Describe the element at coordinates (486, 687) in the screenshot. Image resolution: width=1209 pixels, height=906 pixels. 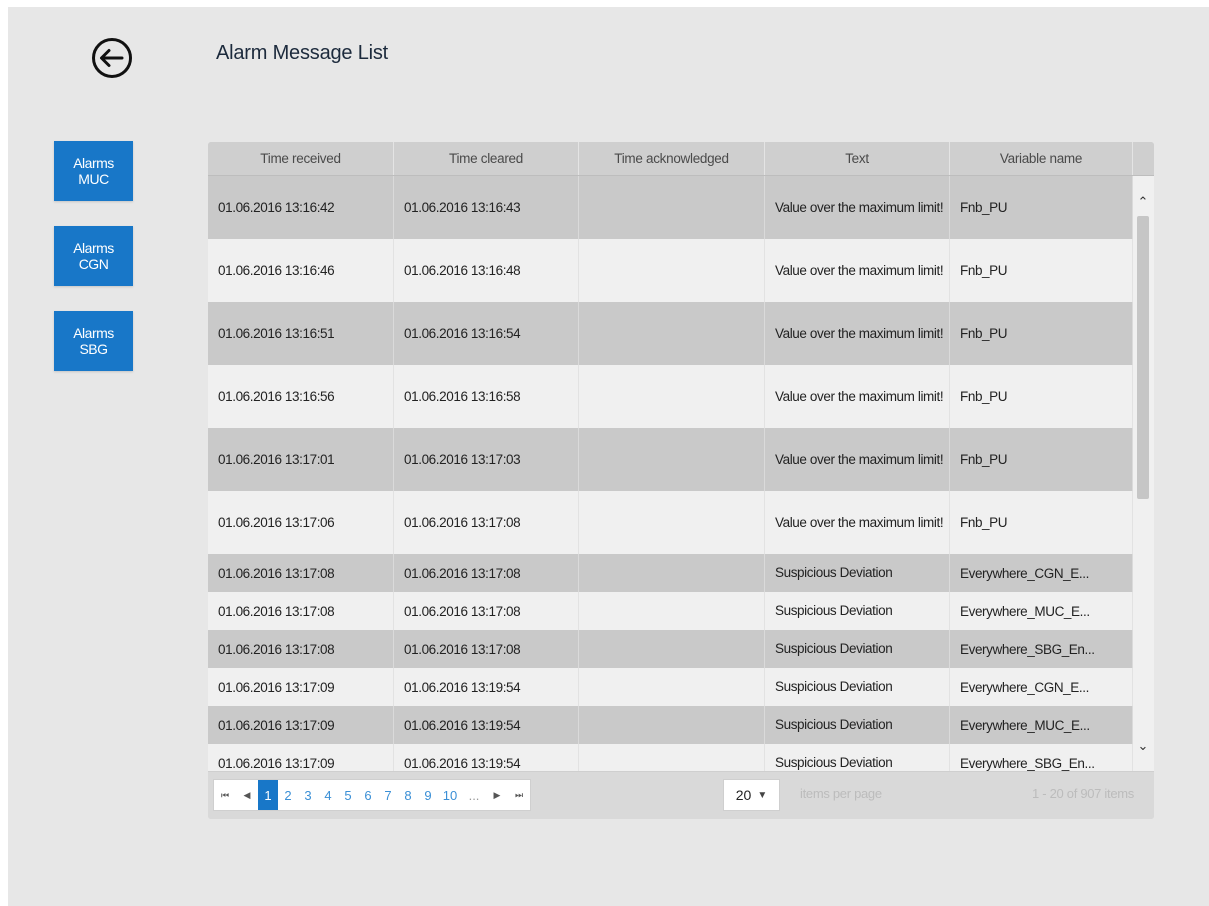
I see `time-cleared-cell: 01.06.2016 13:19:54` at that location.